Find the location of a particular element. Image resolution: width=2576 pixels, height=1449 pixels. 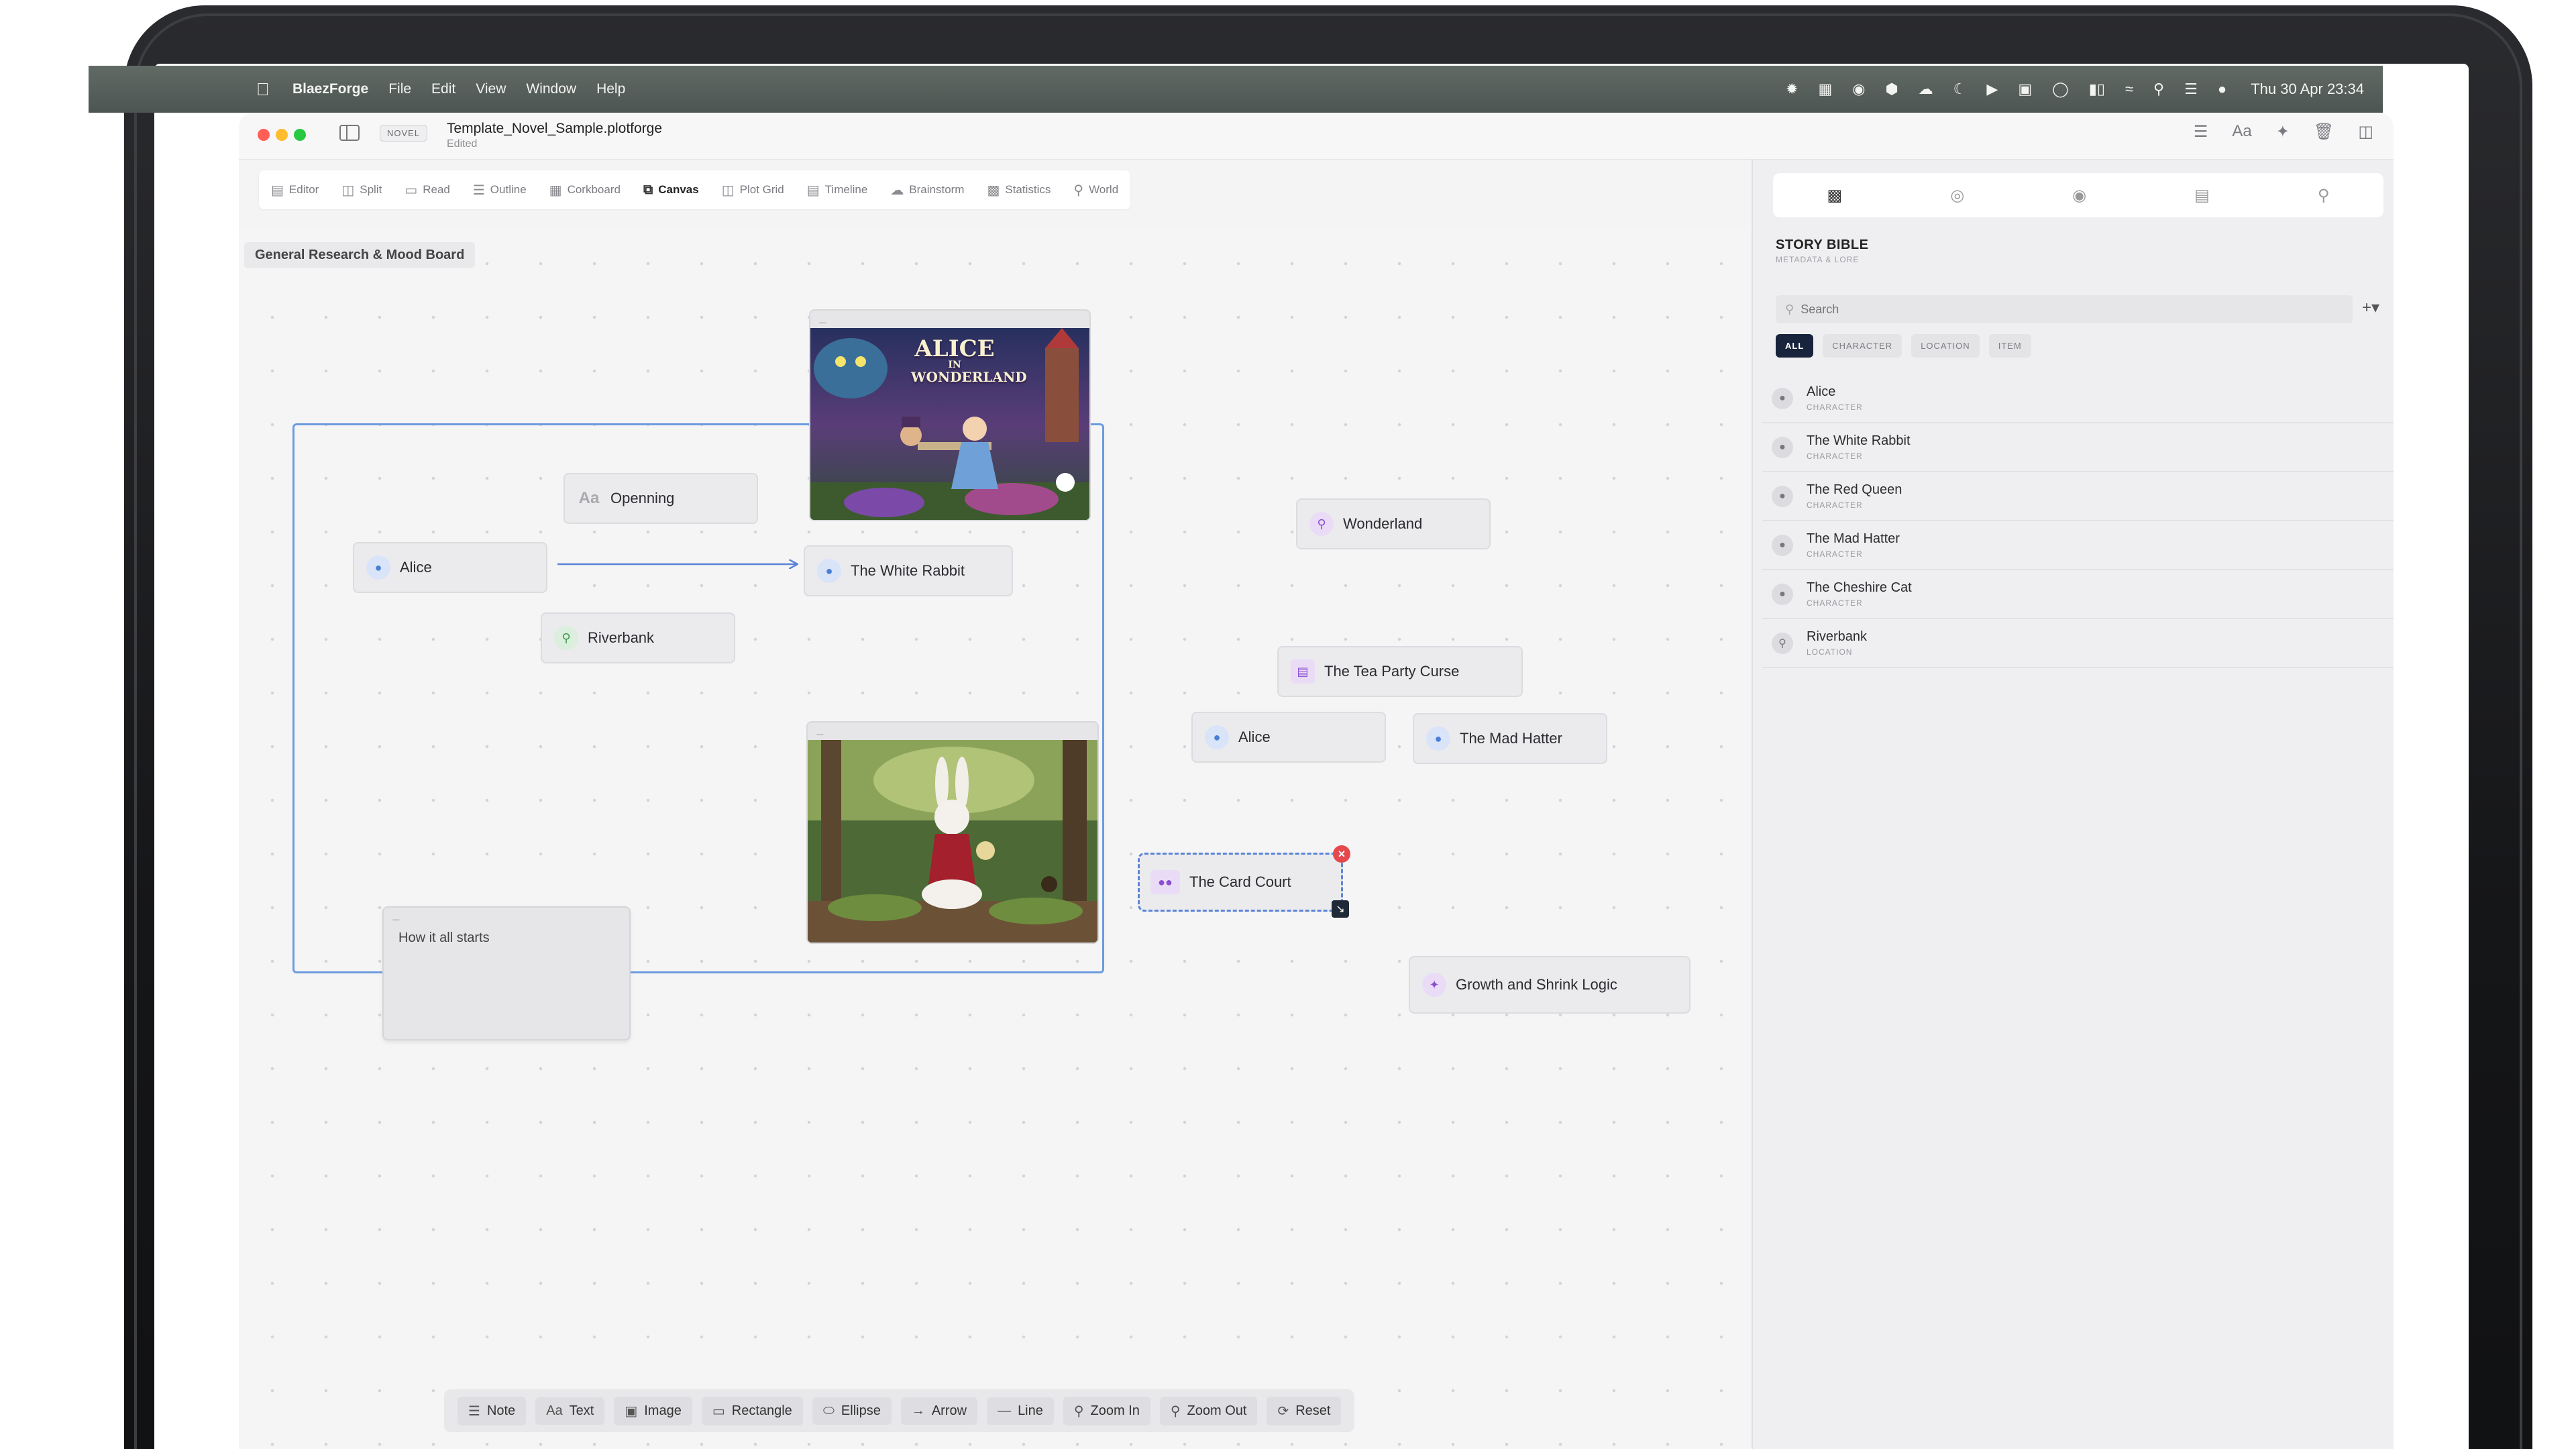

lore-node-growth-shrink-logic: ✦ Growth and Shrink Logic is located at coordinates (1549, 985).